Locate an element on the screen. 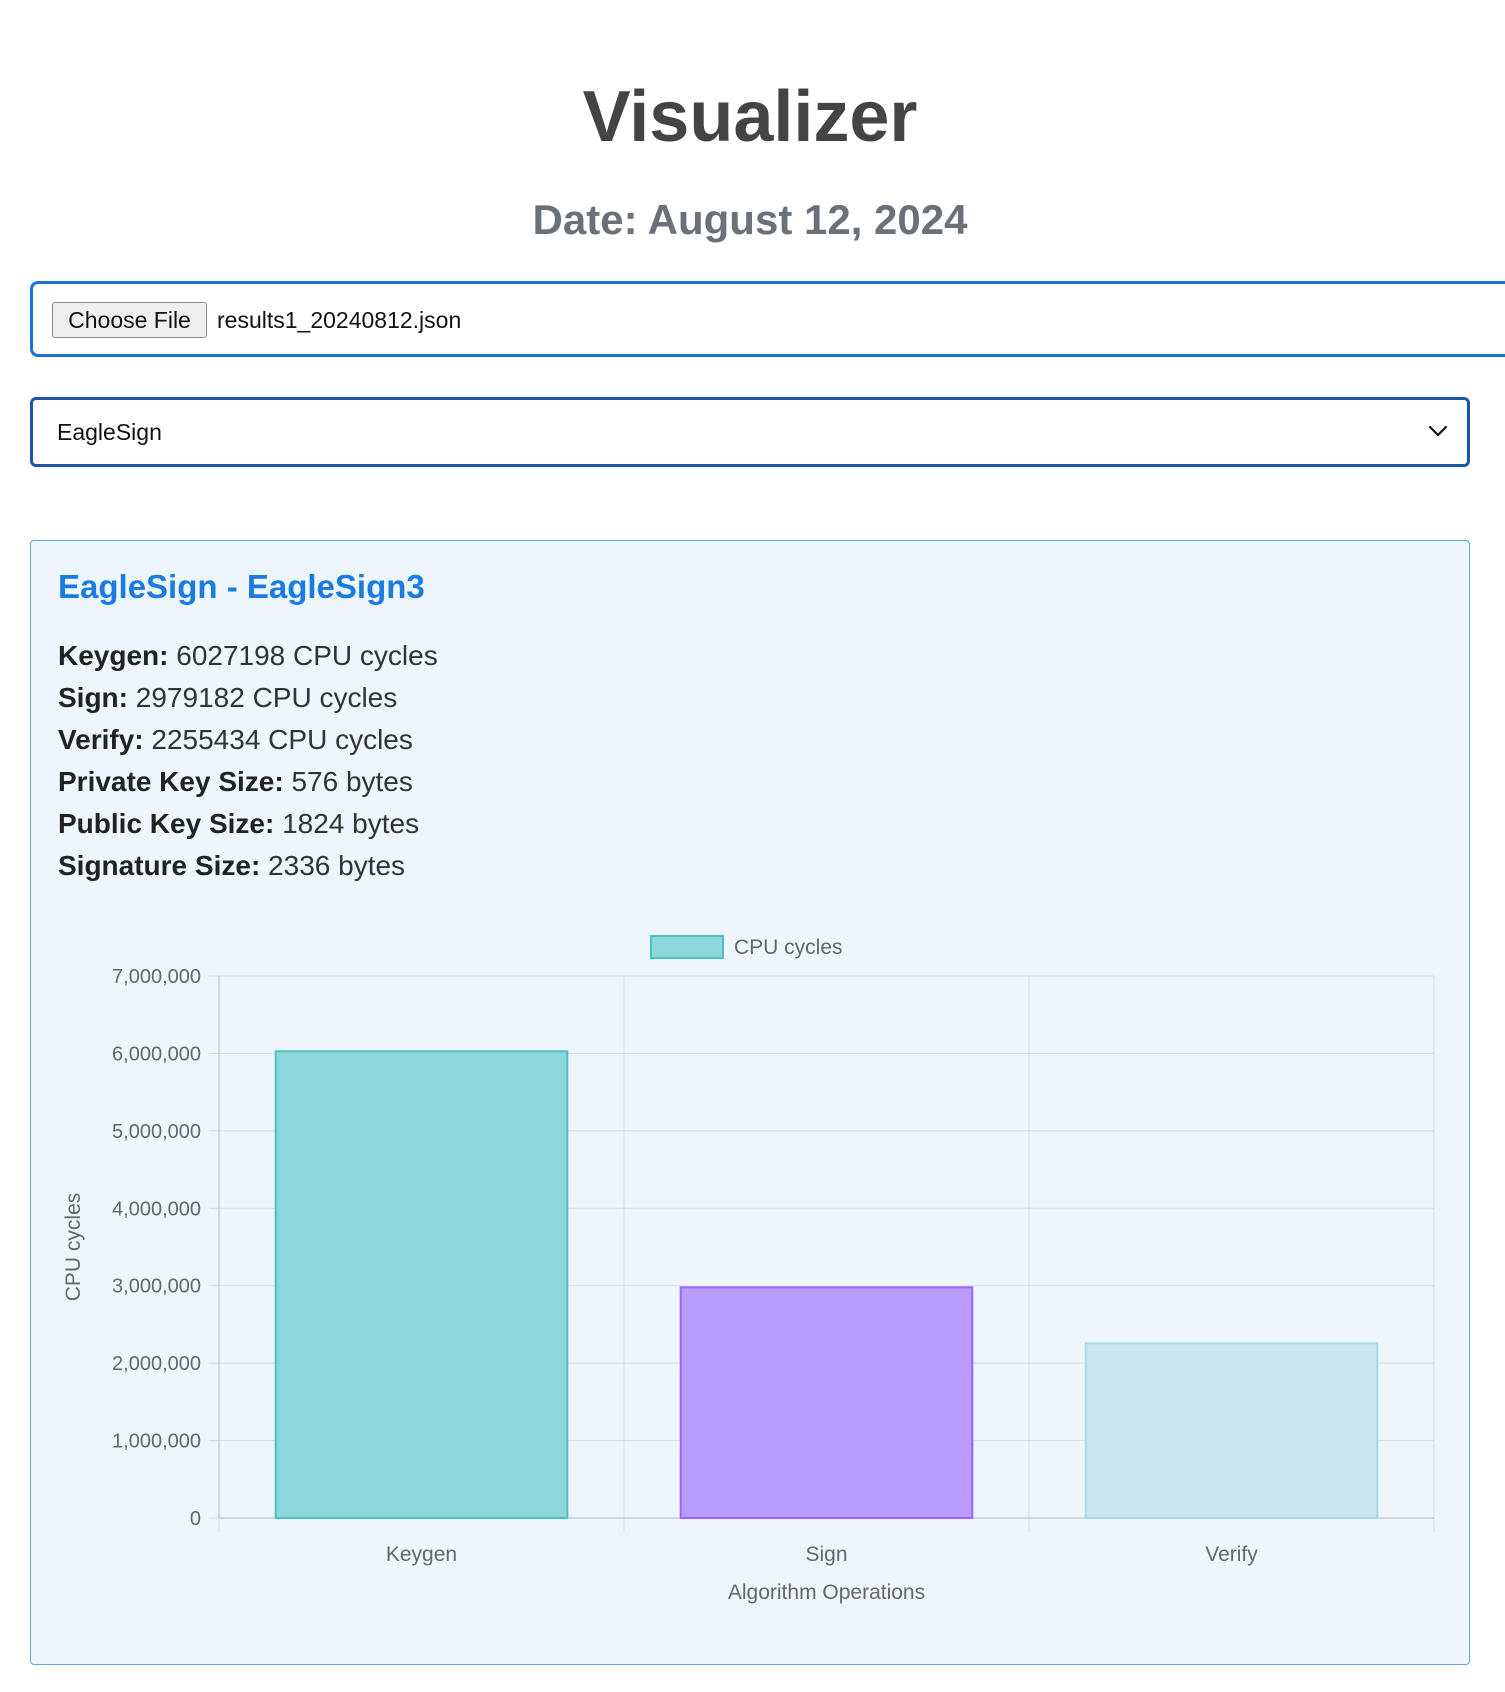 The image size is (1505, 1692). y-axis-title: CPU cycles is located at coordinates (73, 1247).